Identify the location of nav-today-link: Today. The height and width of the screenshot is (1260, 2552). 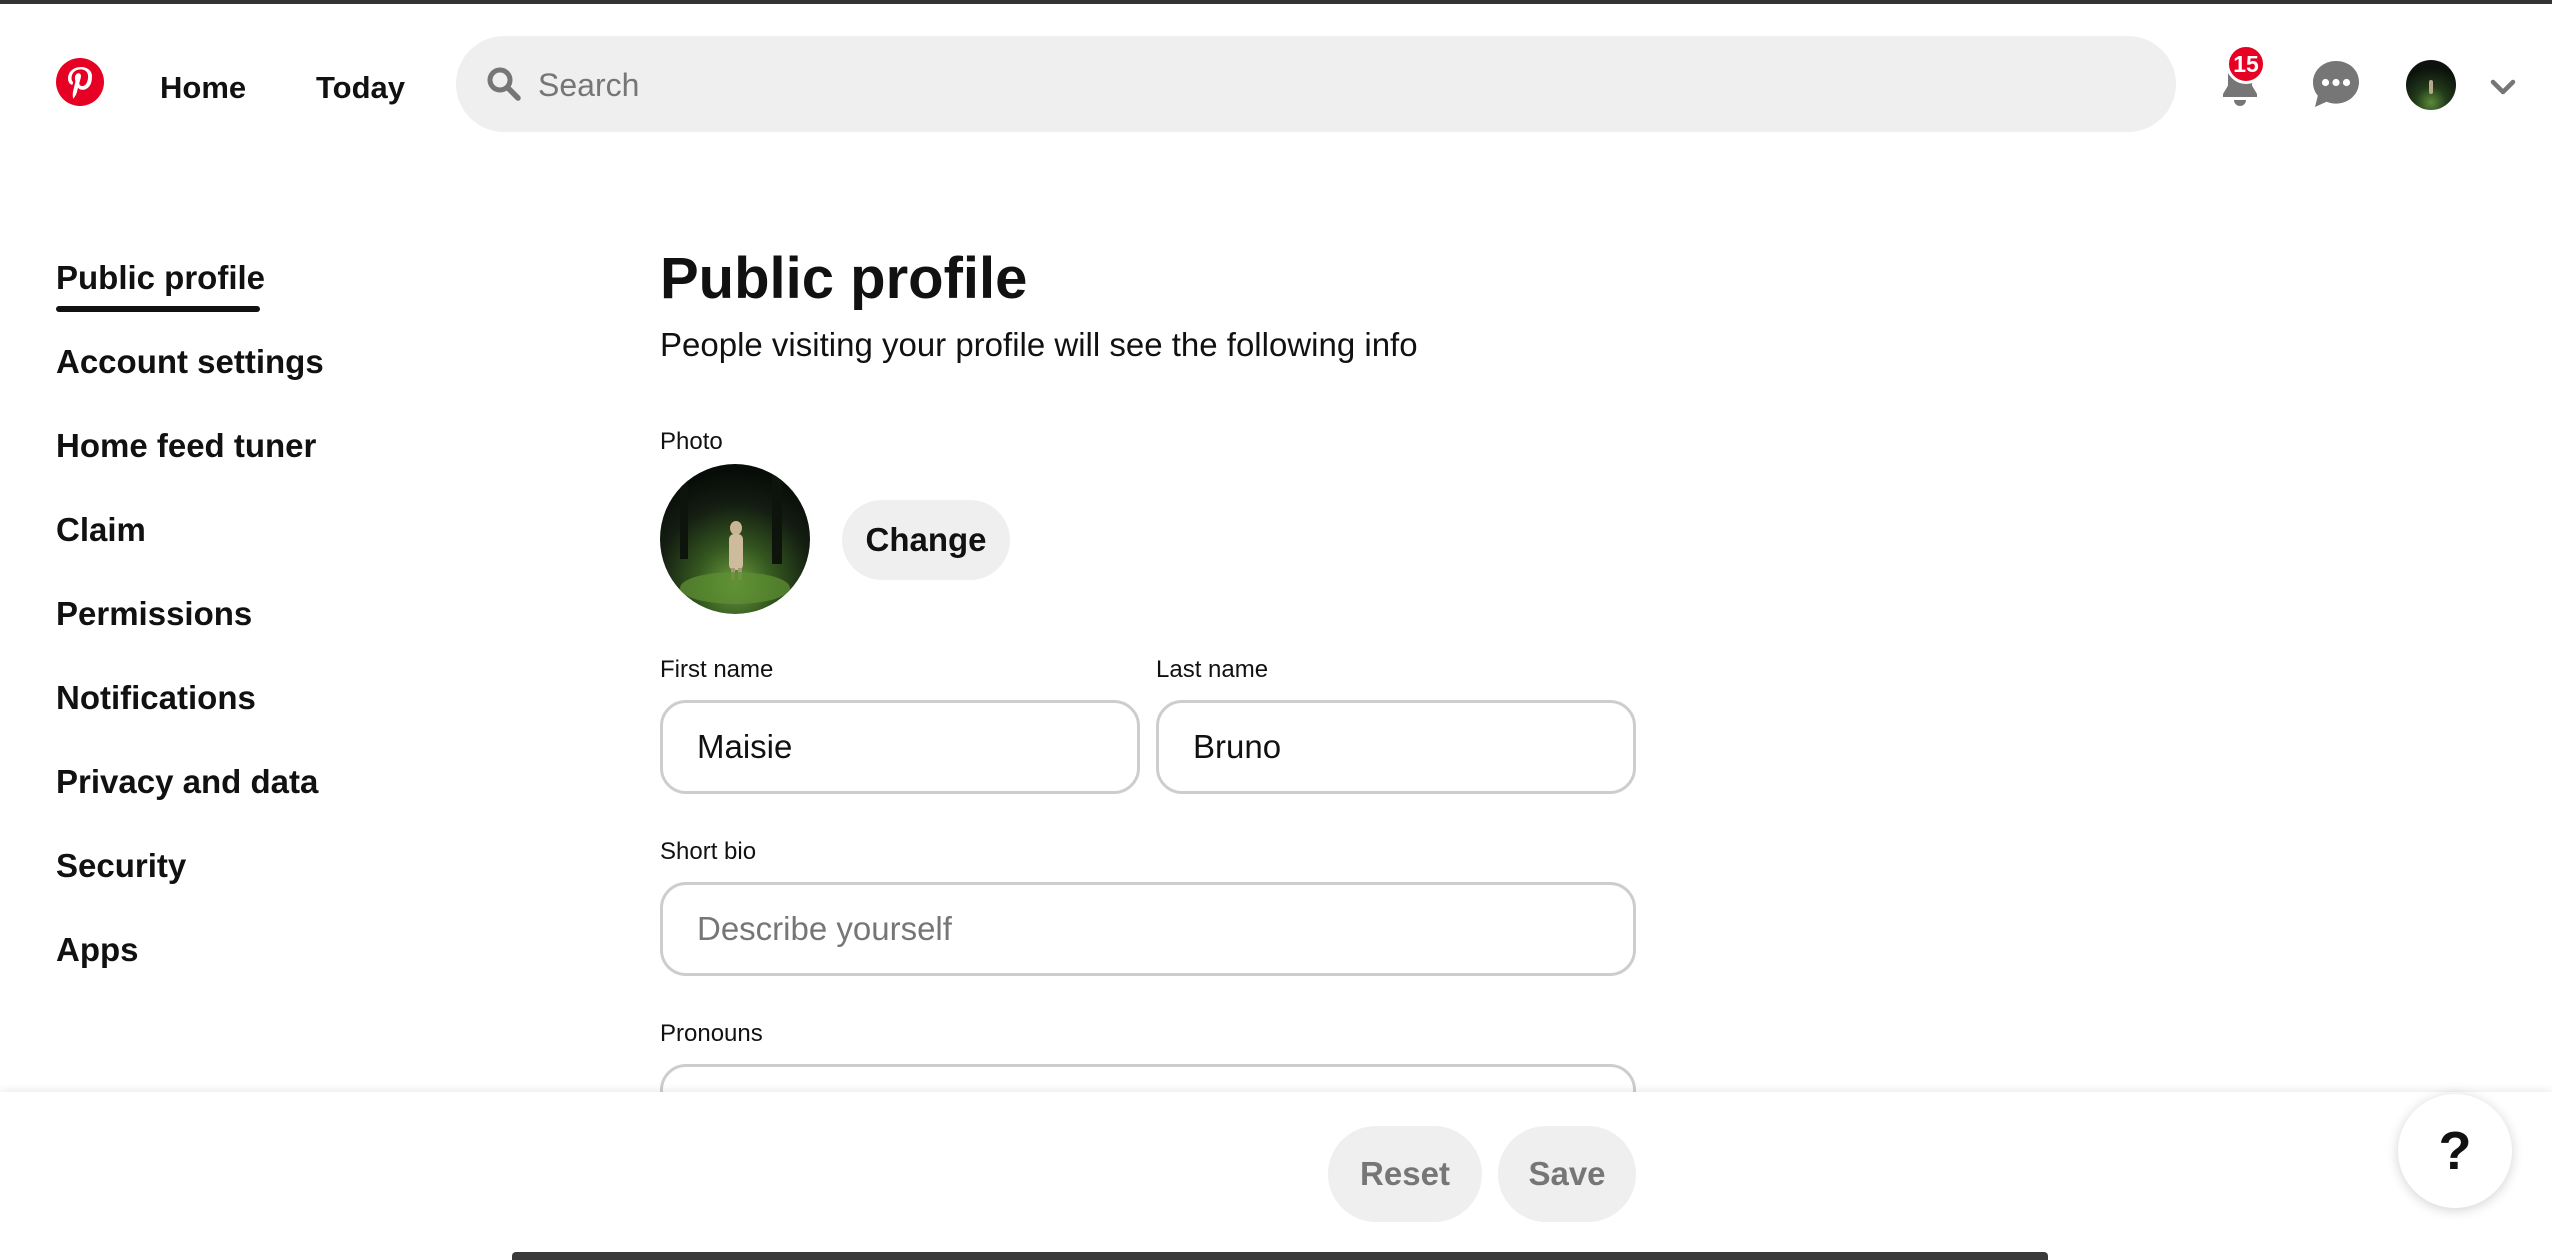
(360, 88).